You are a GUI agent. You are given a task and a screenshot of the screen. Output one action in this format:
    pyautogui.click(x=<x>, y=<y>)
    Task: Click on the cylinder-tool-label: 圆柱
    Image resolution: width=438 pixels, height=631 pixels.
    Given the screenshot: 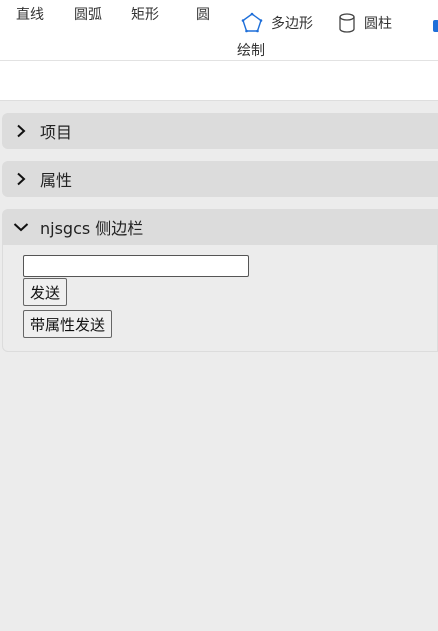 What is the action you would take?
    pyautogui.click(x=378, y=24)
    